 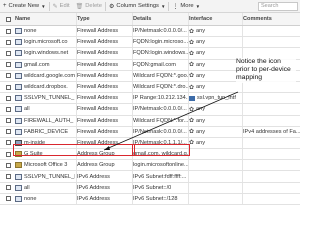 What do you see at coordinates (61, 6) in the screenshot?
I see `edit-button: ✎ Edit` at bounding box center [61, 6].